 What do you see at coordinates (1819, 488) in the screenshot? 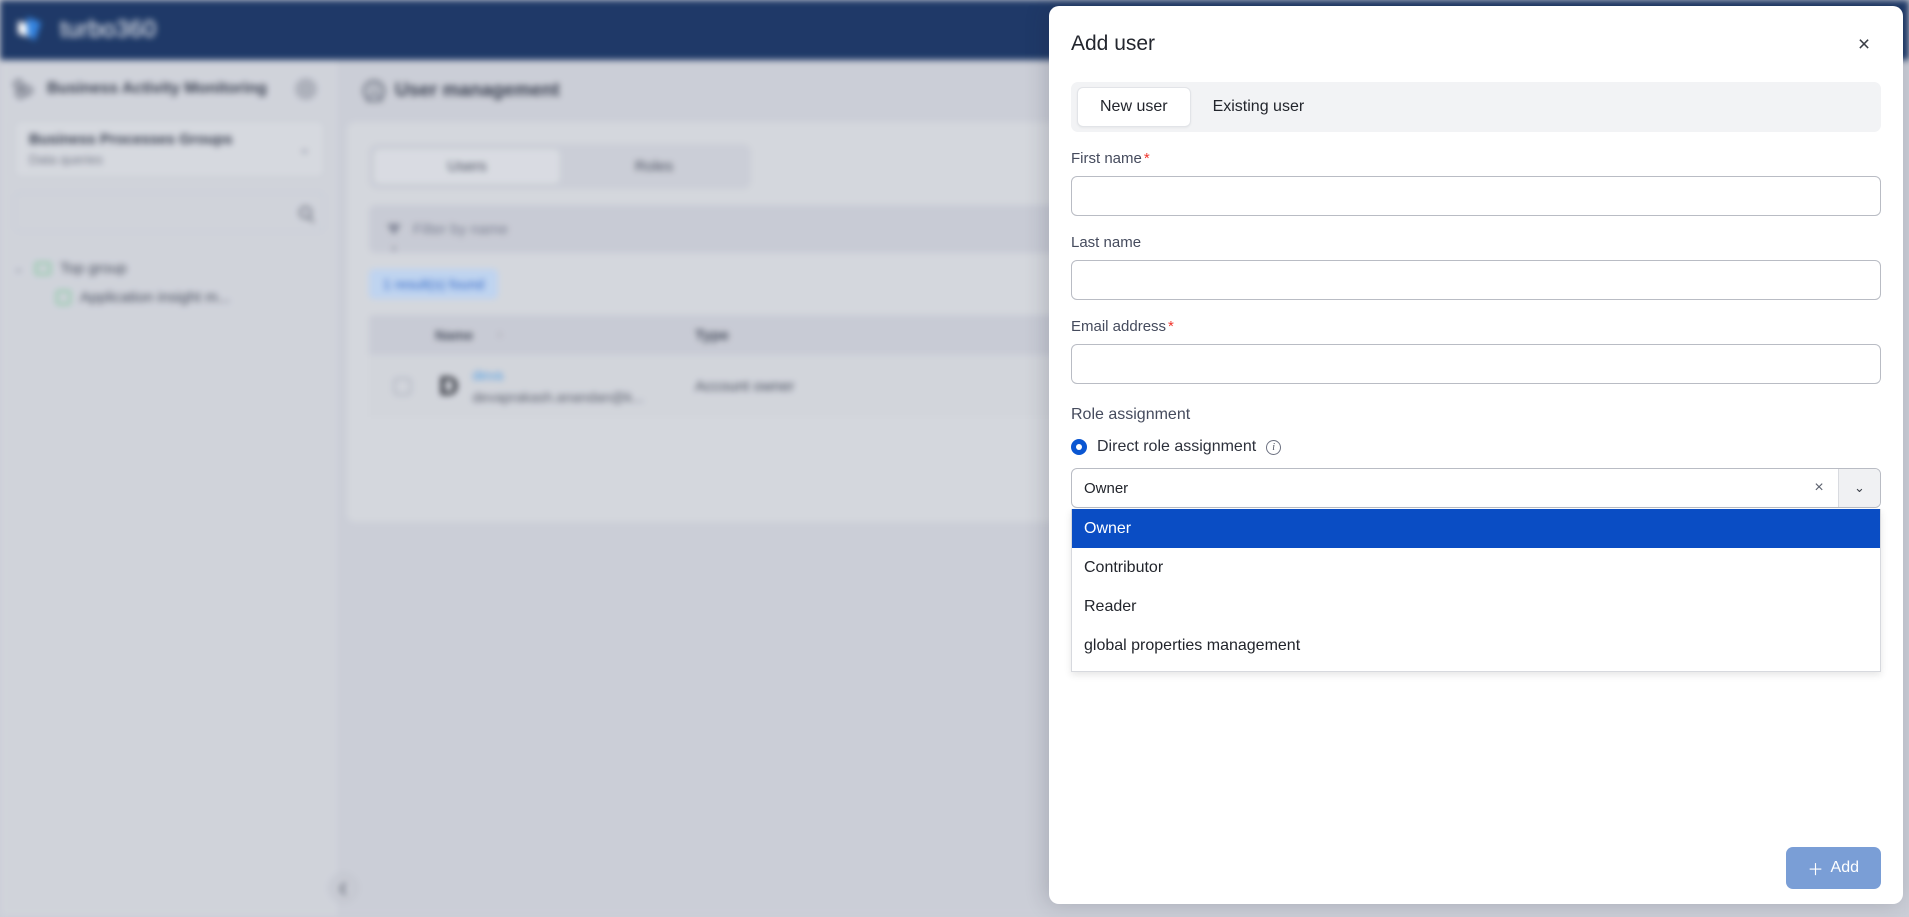
I see `clear-icon: ×` at bounding box center [1819, 488].